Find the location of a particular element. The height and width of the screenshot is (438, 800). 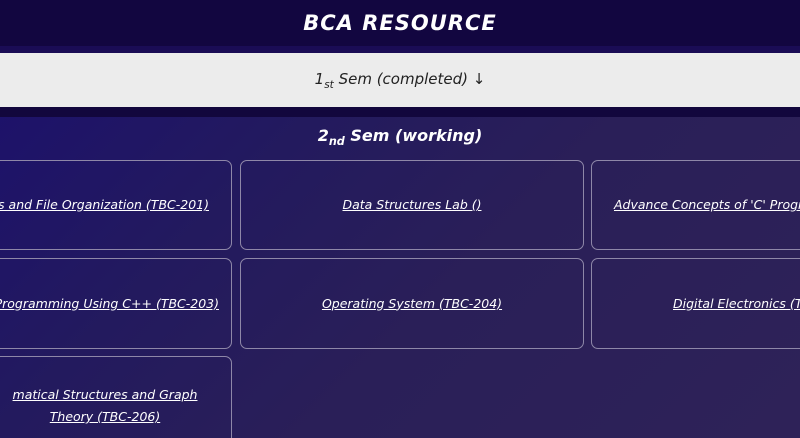

course-link: Operating System (TBC-204) is located at coordinates (412, 304).